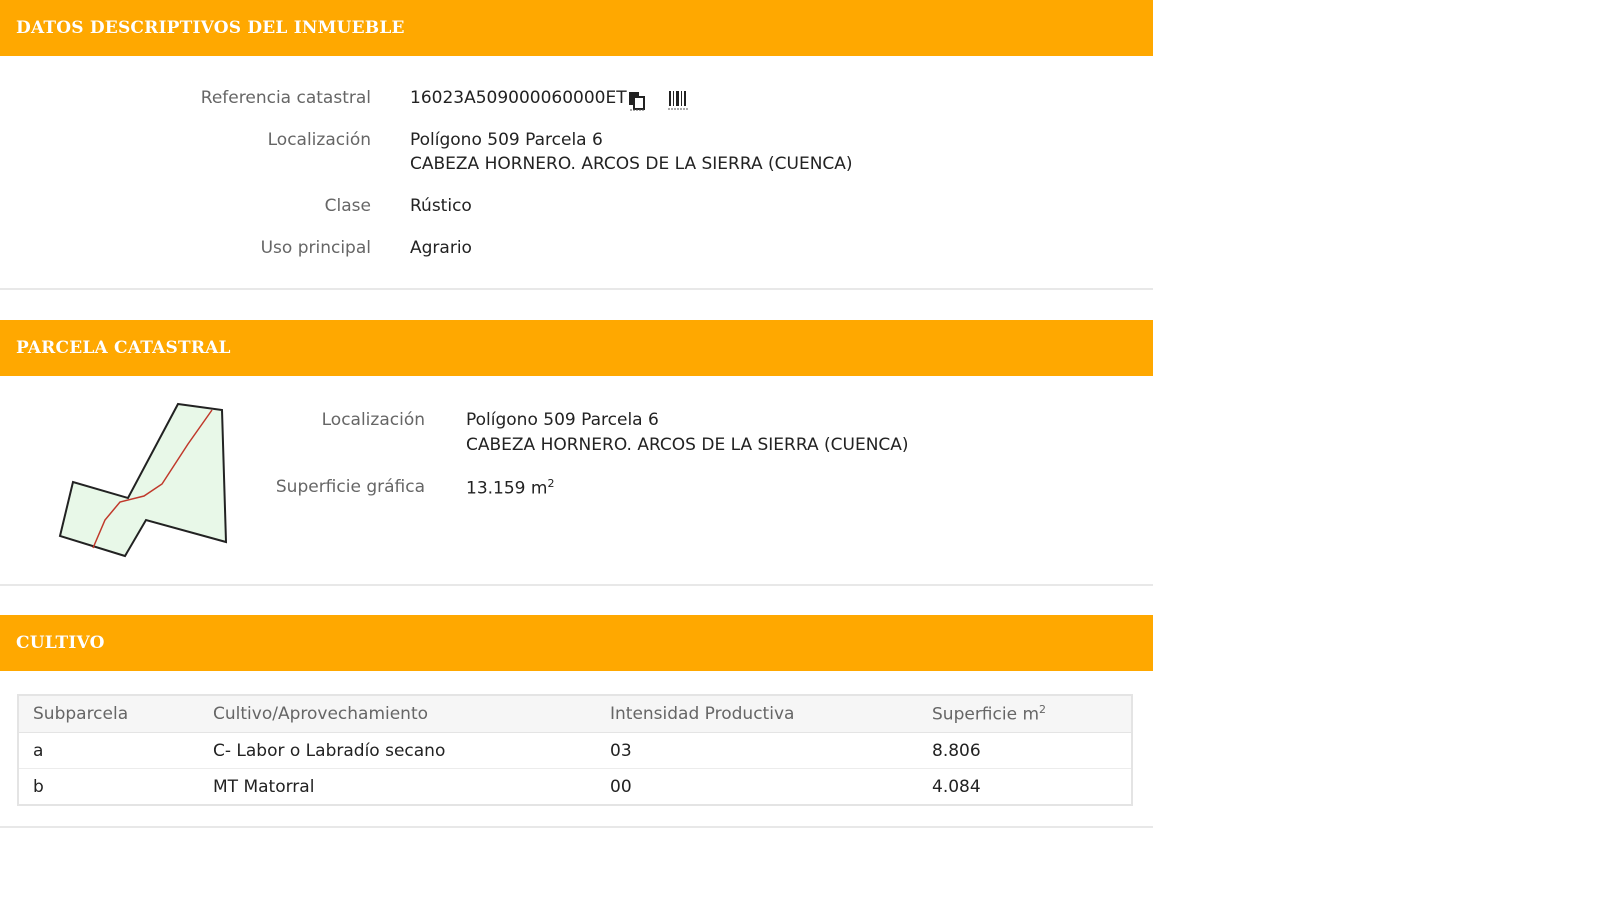 The width and height of the screenshot is (1600, 900). What do you see at coordinates (373, 420) in the screenshot?
I see `parcela-localizacion-label: Localización` at bounding box center [373, 420].